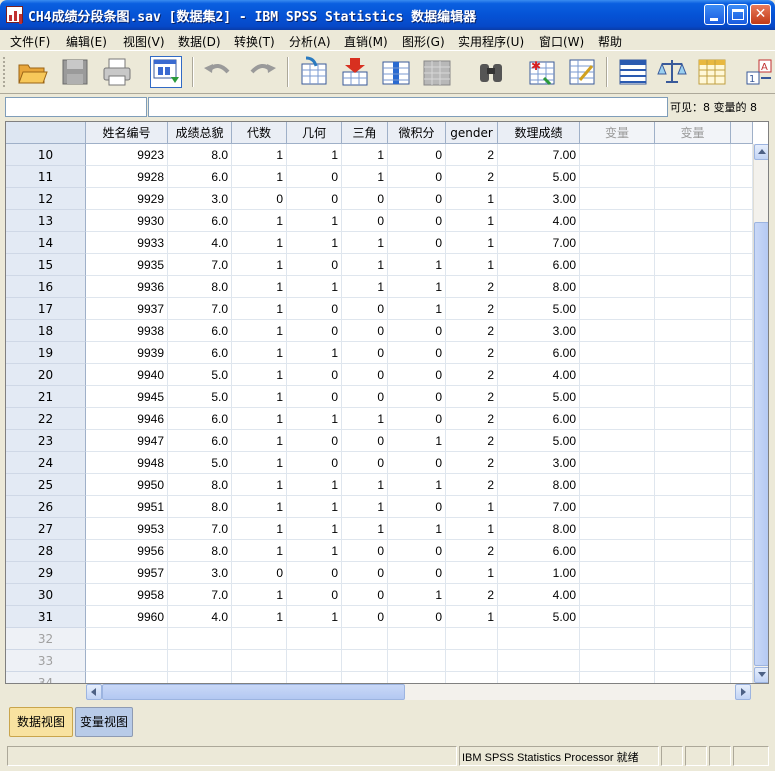 This screenshot has height=771, width=775. What do you see at coordinates (127, 243) in the screenshot?
I see `data-cell: 9933` at bounding box center [127, 243].